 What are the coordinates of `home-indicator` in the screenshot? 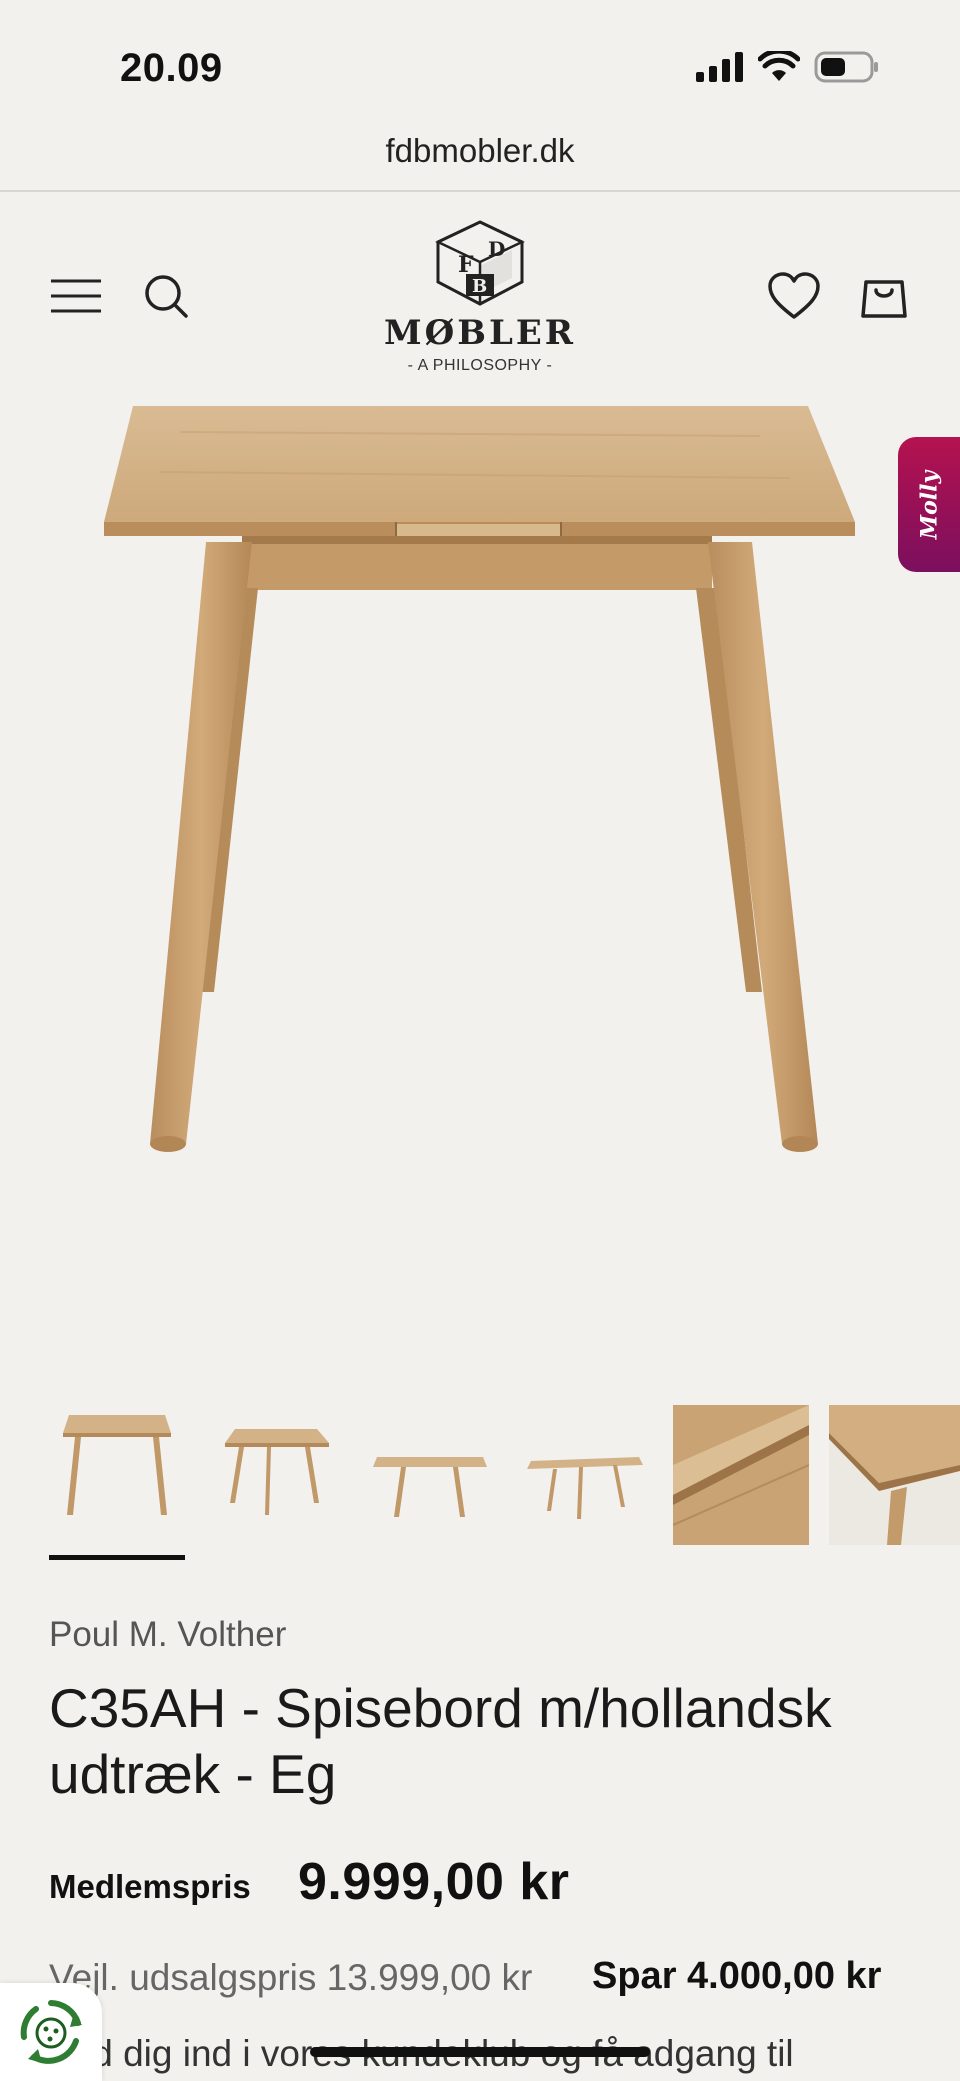 It's located at (480, 2052).